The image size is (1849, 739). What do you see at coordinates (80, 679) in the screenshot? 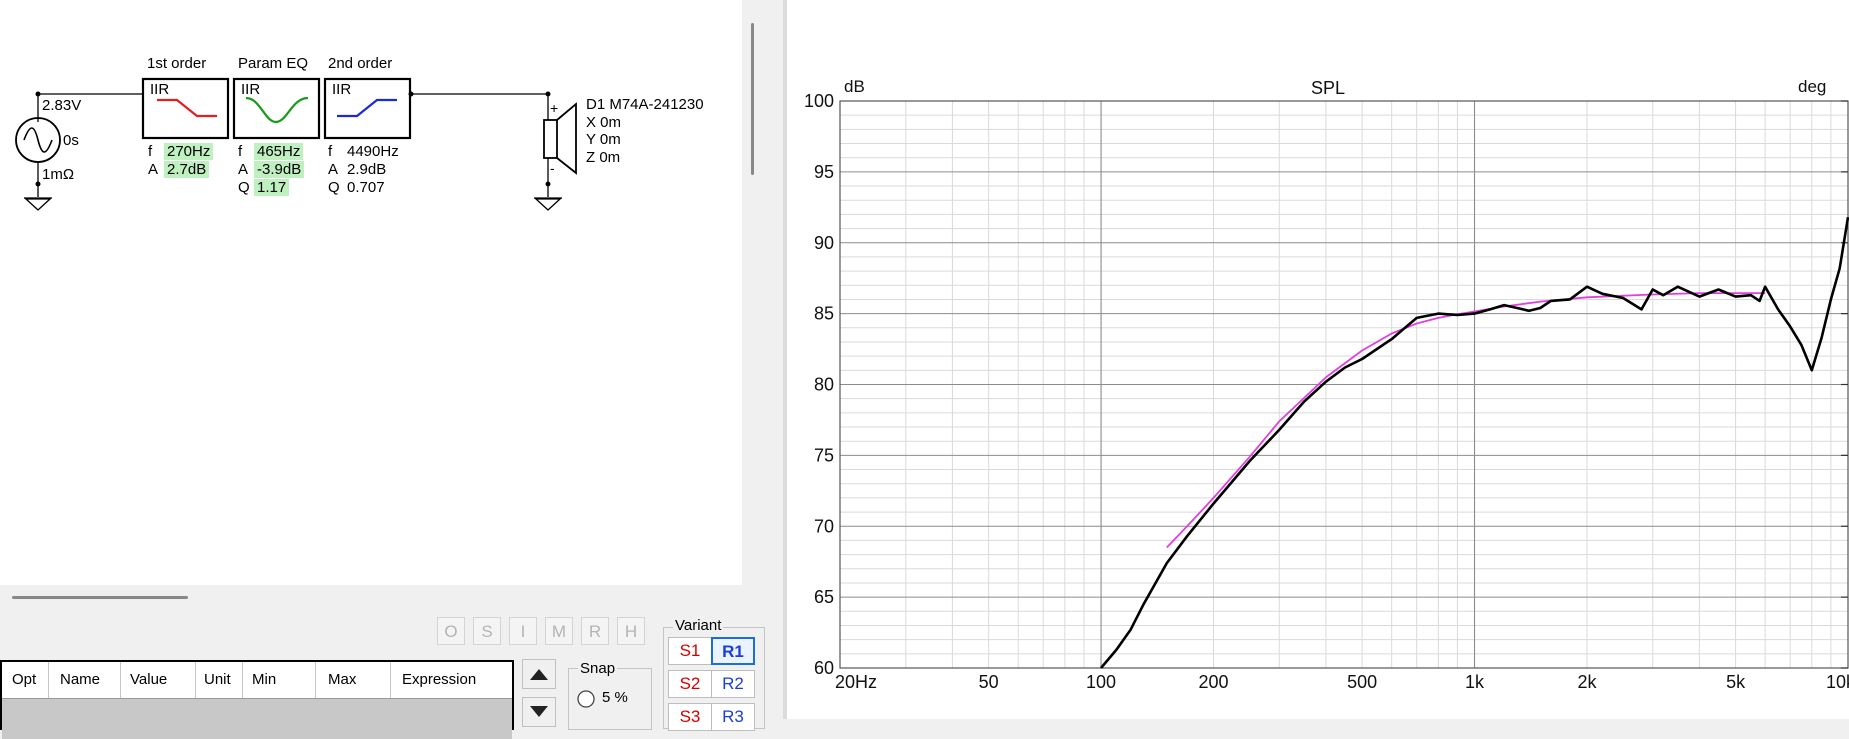
I see `column-header-name: Name` at bounding box center [80, 679].